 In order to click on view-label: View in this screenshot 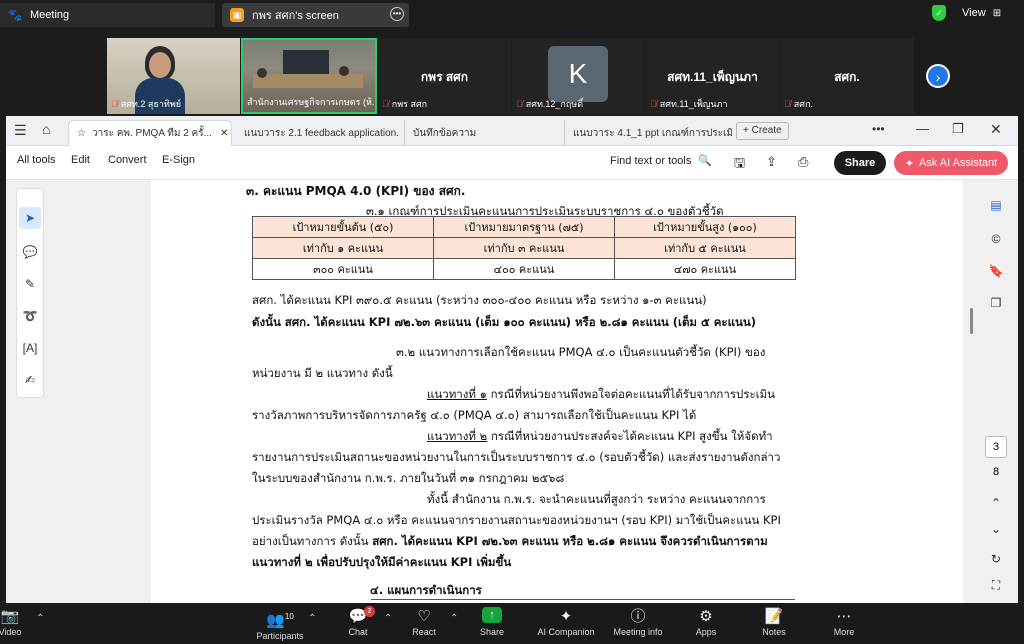, I will do `click(974, 13)`.